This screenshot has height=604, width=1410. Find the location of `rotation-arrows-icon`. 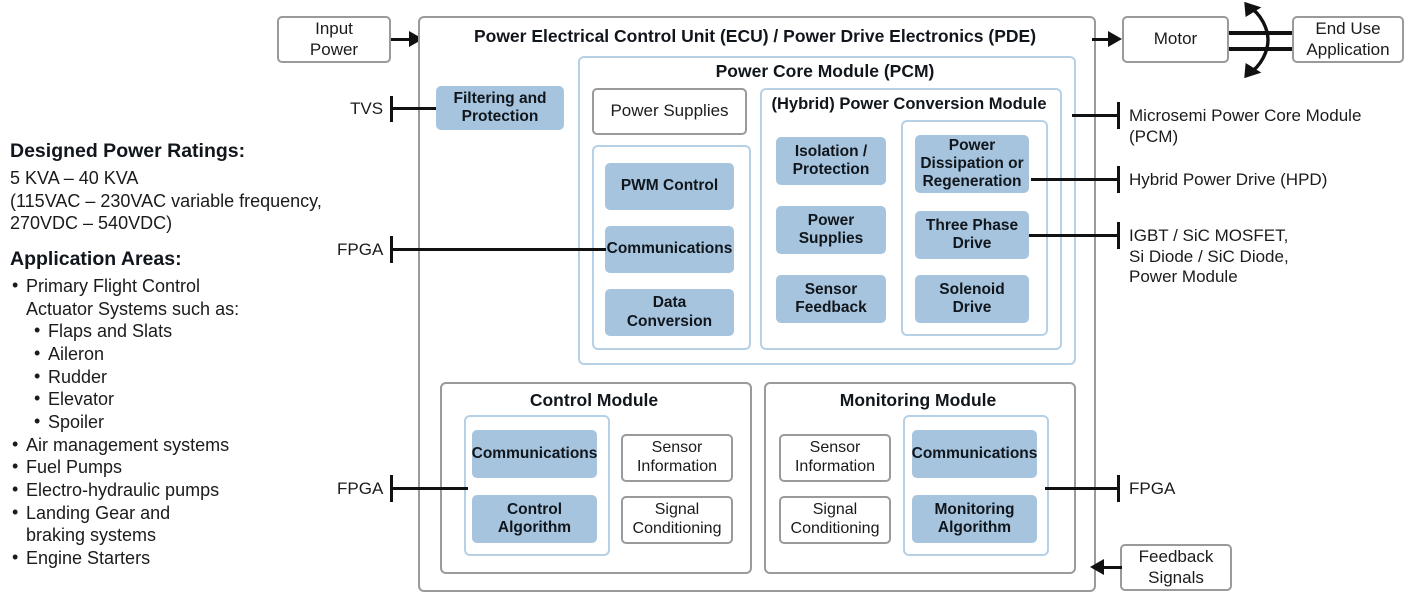

rotation-arrows-icon is located at coordinates (1257, 40).